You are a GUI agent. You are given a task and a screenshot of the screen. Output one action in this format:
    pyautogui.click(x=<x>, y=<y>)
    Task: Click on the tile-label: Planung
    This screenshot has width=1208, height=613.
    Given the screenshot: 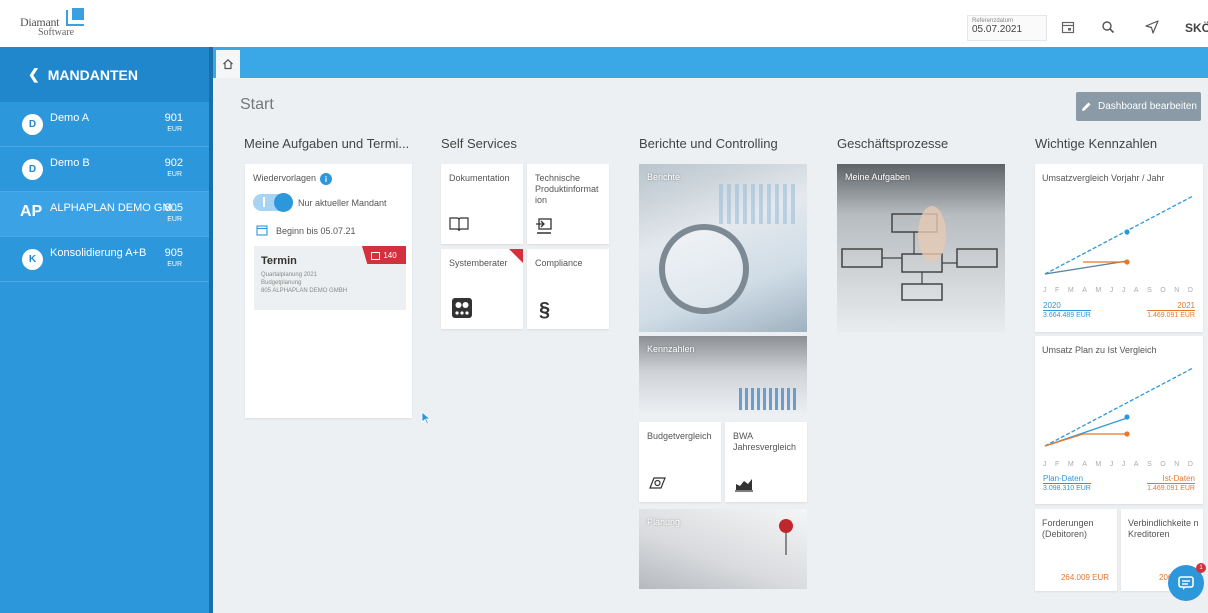 What is the action you would take?
    pyautogui.click(x=664, y=522)
    